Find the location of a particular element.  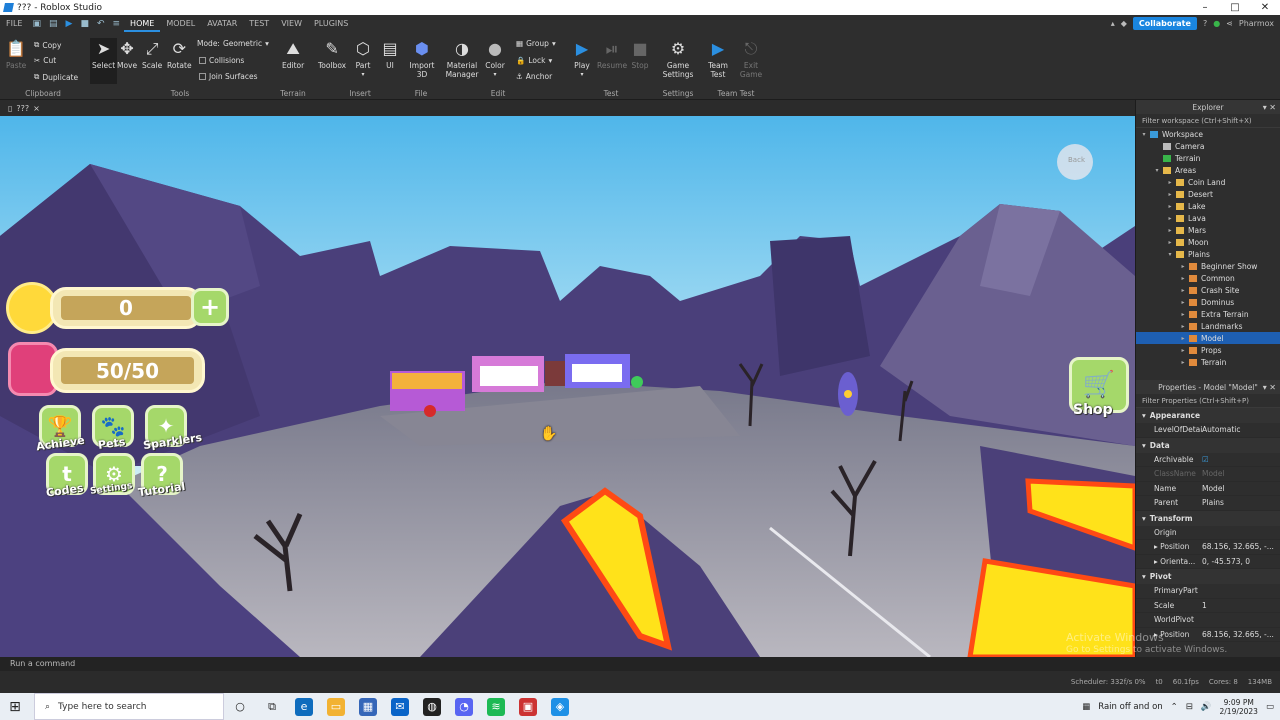

team-test-button: ▶ Team Test is located at coordinates (718, 58).